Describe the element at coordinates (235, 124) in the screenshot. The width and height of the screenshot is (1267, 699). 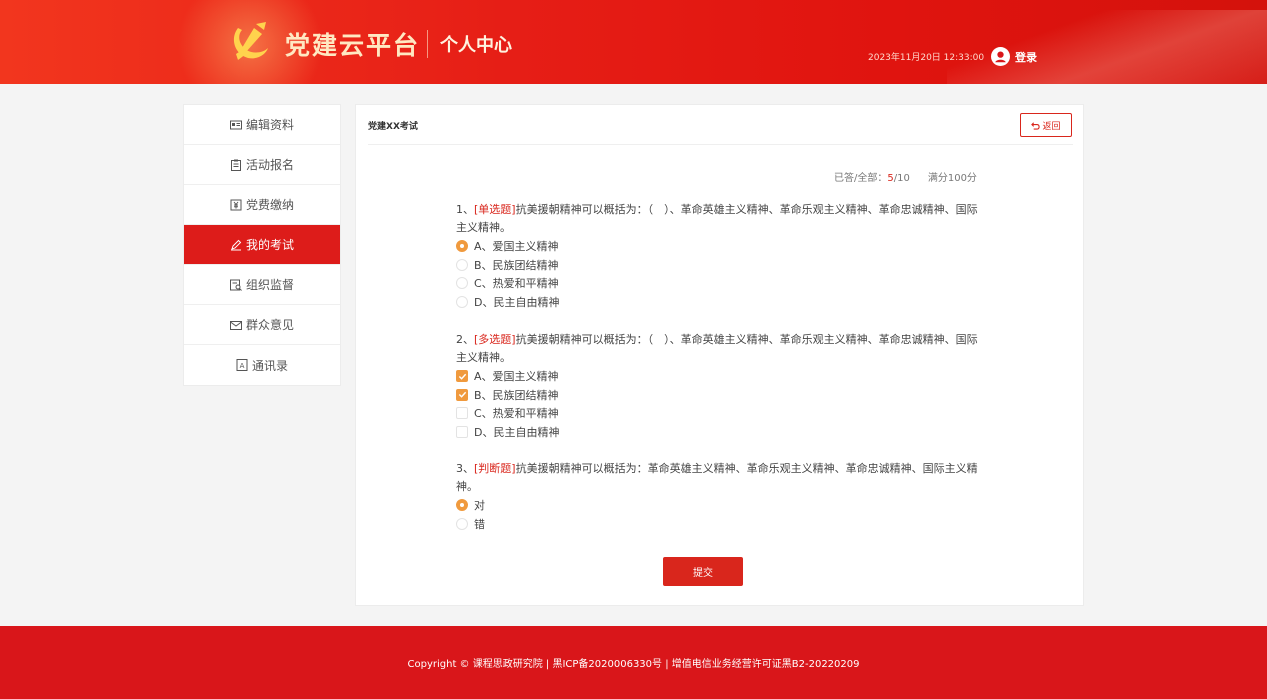
I see `id-card-icon` at that location.